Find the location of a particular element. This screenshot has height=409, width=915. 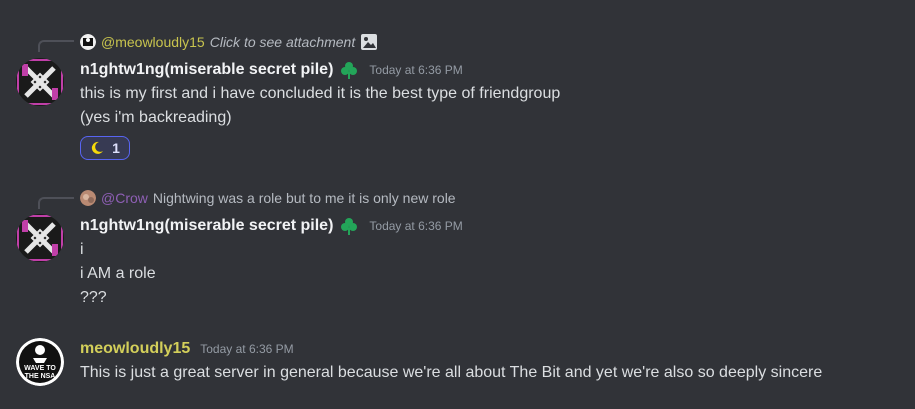

message-line: i is located at coordinates (82, 249).